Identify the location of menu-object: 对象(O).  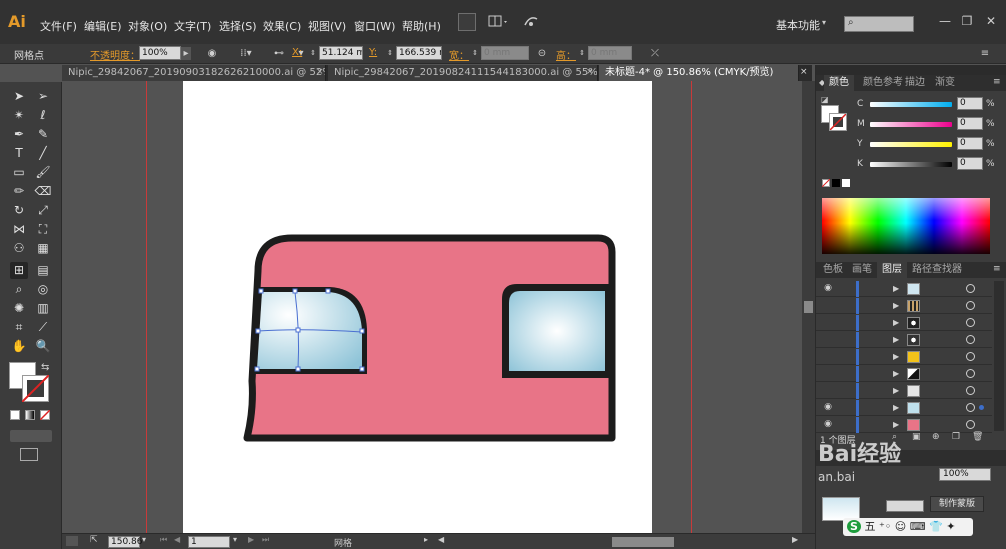
(147, 26).